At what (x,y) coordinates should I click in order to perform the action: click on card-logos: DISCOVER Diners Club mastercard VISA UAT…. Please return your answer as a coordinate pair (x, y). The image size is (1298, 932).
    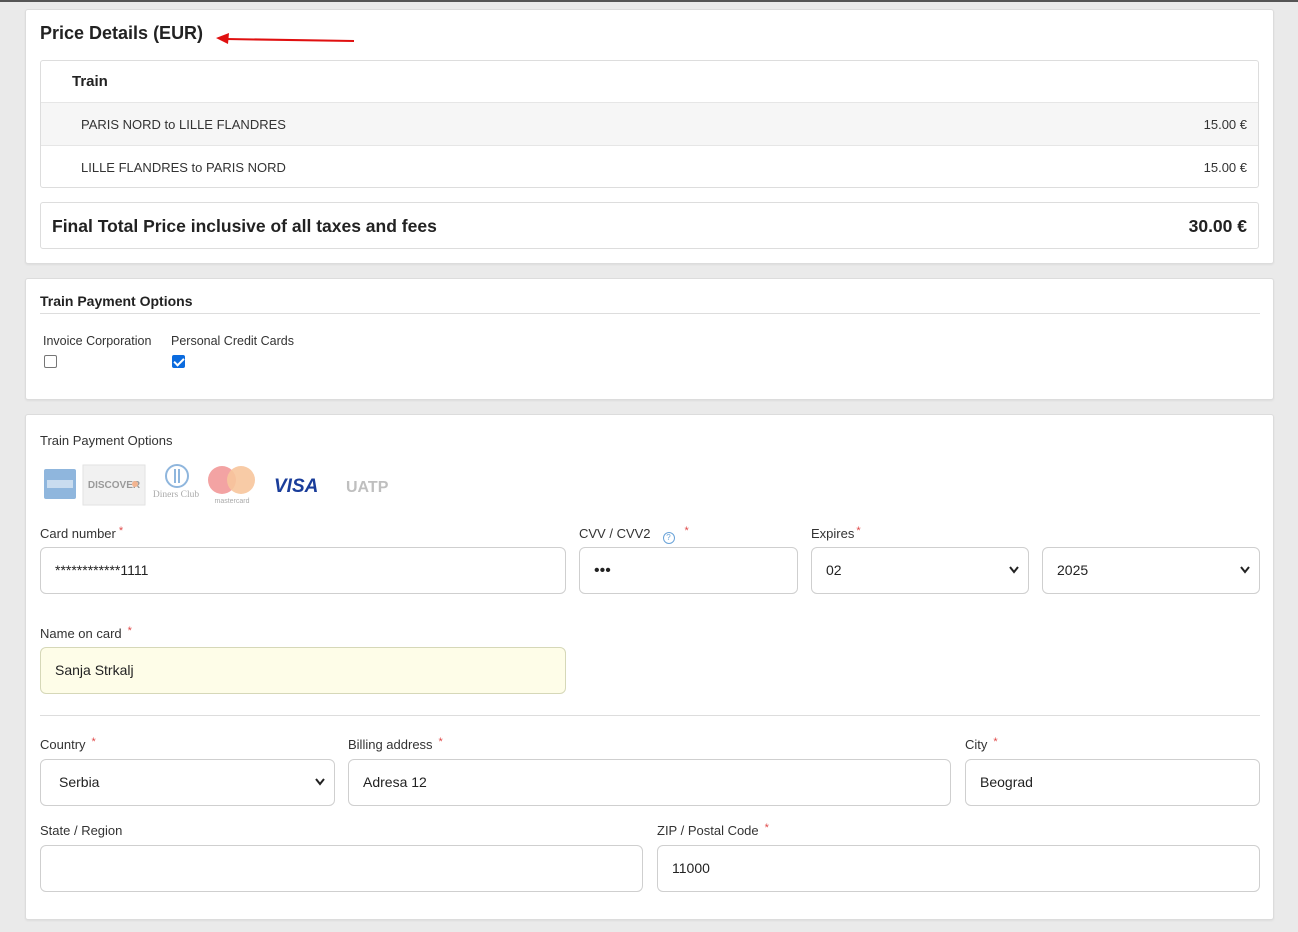
    Looking at the image, I should click on (216, 485).